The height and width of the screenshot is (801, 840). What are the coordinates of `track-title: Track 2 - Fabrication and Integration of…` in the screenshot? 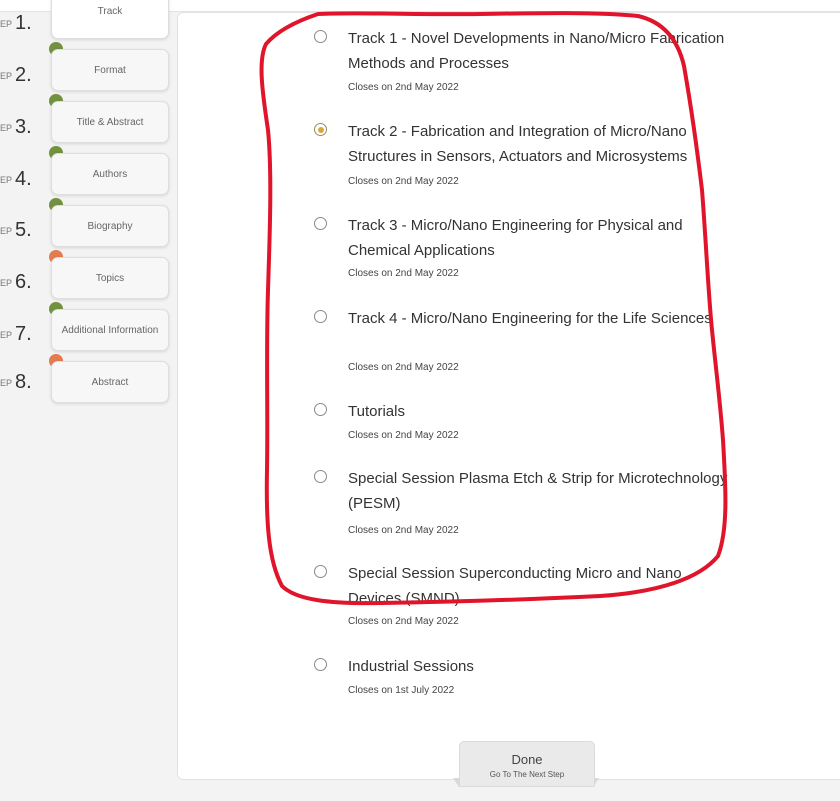 It's located at (518, 144).